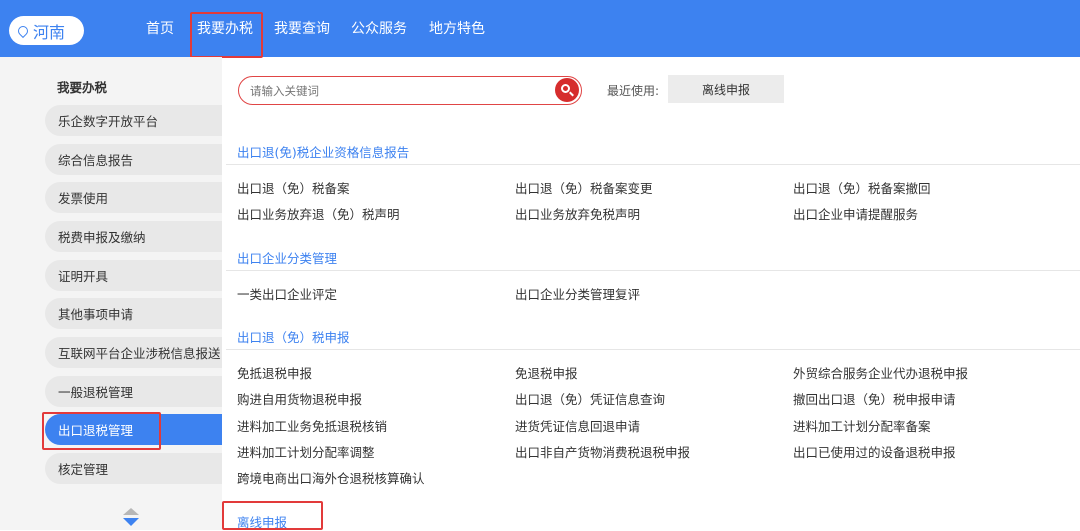  I want to click on search-button, so click(567, 90).